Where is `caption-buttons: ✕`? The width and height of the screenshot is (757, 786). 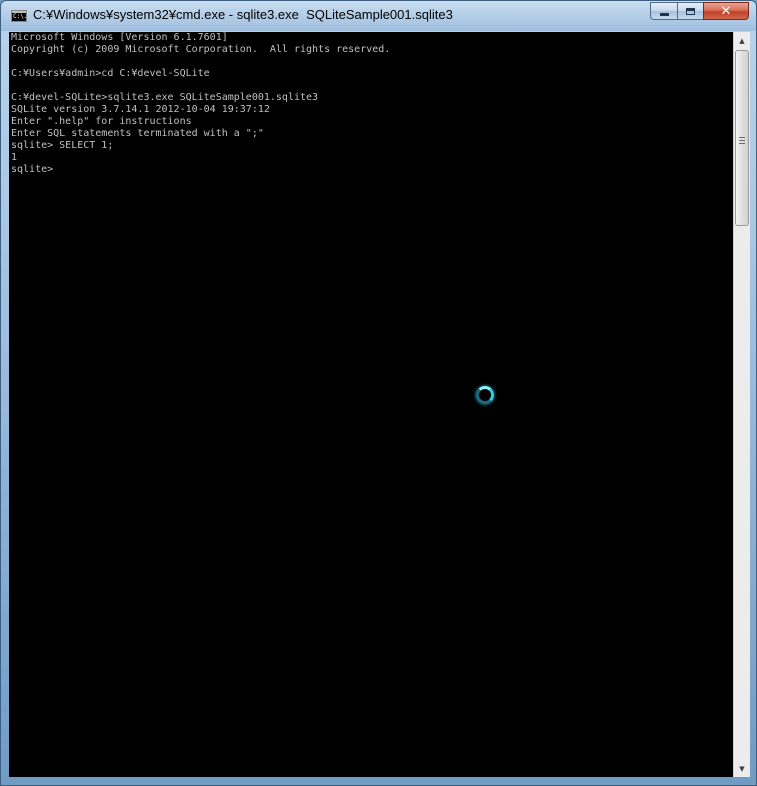 caption-buttons: ✕ is located at coordinates (699, 11).